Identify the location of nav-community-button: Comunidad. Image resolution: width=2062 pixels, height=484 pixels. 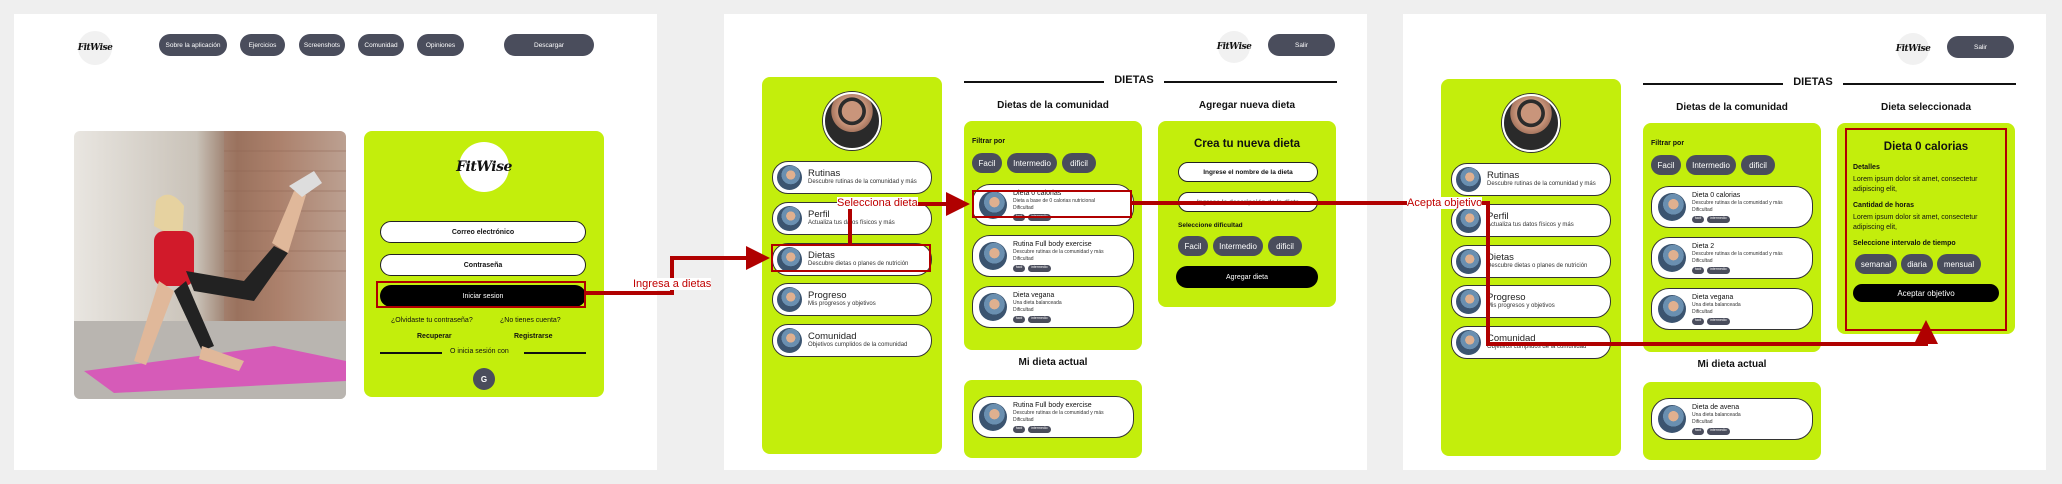
(381, 45).